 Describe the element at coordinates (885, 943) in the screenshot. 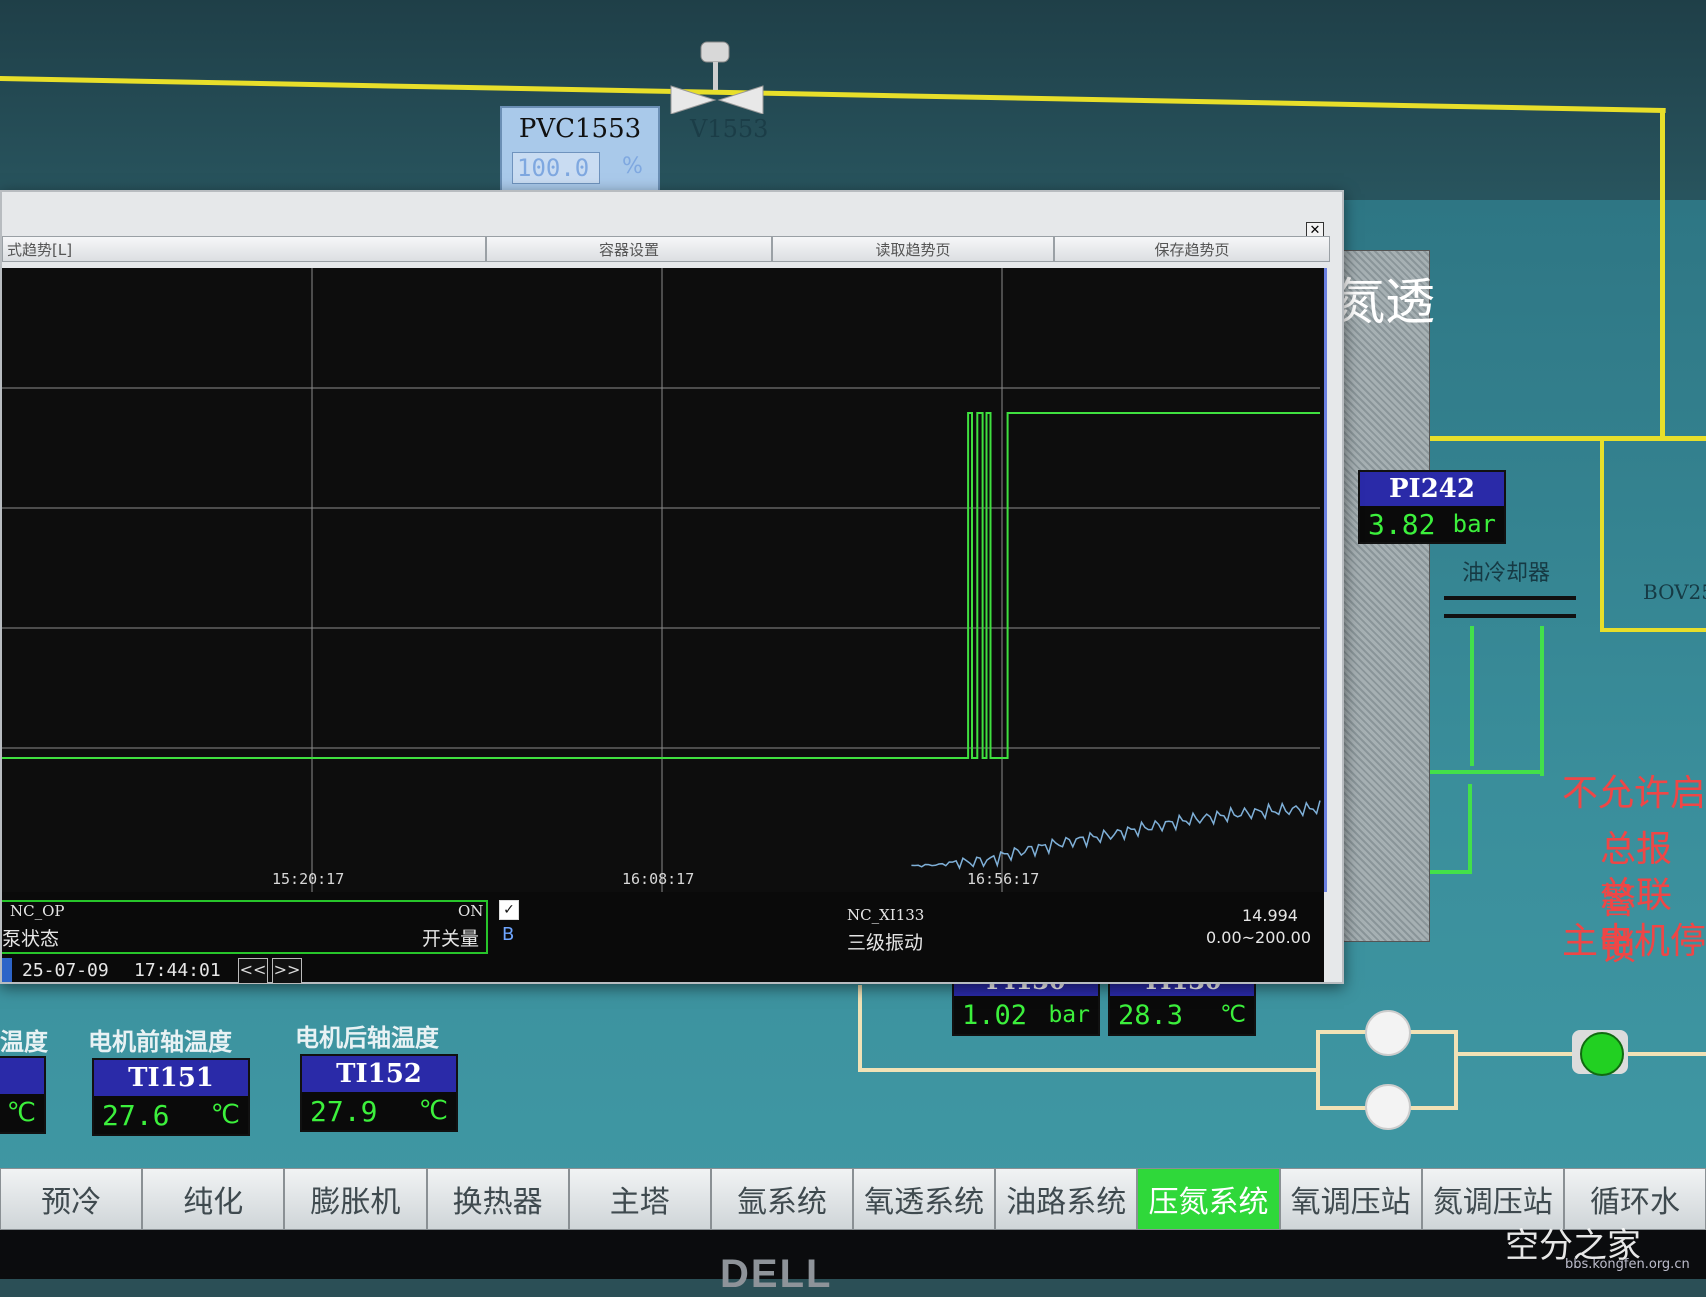

I see `legend-pen-2-desc: 三级振动` at that location.